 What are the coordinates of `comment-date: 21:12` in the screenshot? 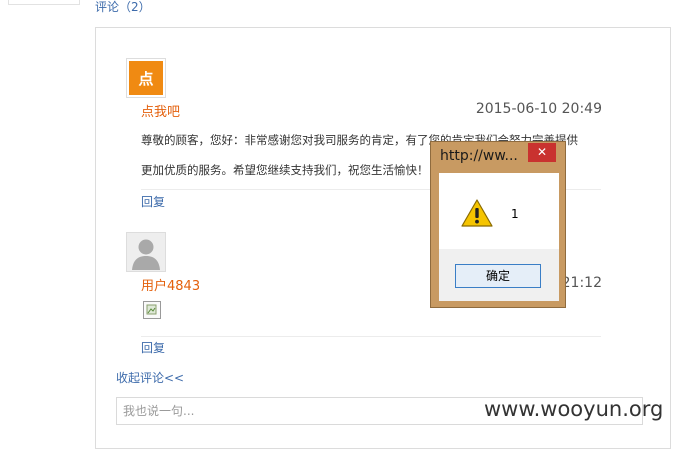 It's located at (581, 283).